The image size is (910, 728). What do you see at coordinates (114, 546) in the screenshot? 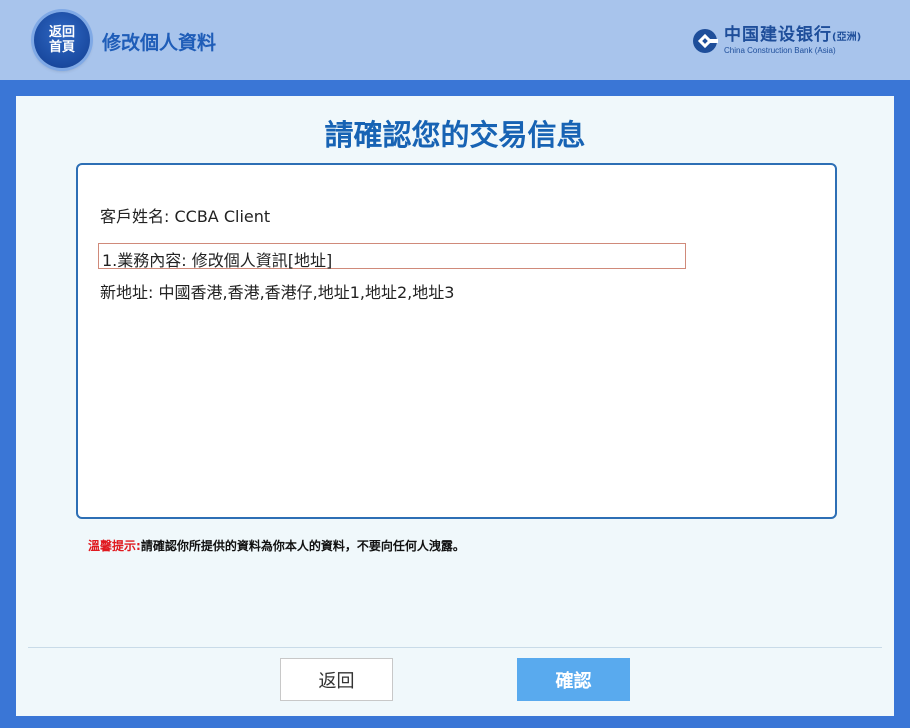
I see `warm-tip-label: 溫馨提示:` at bounding box center [114, 546].